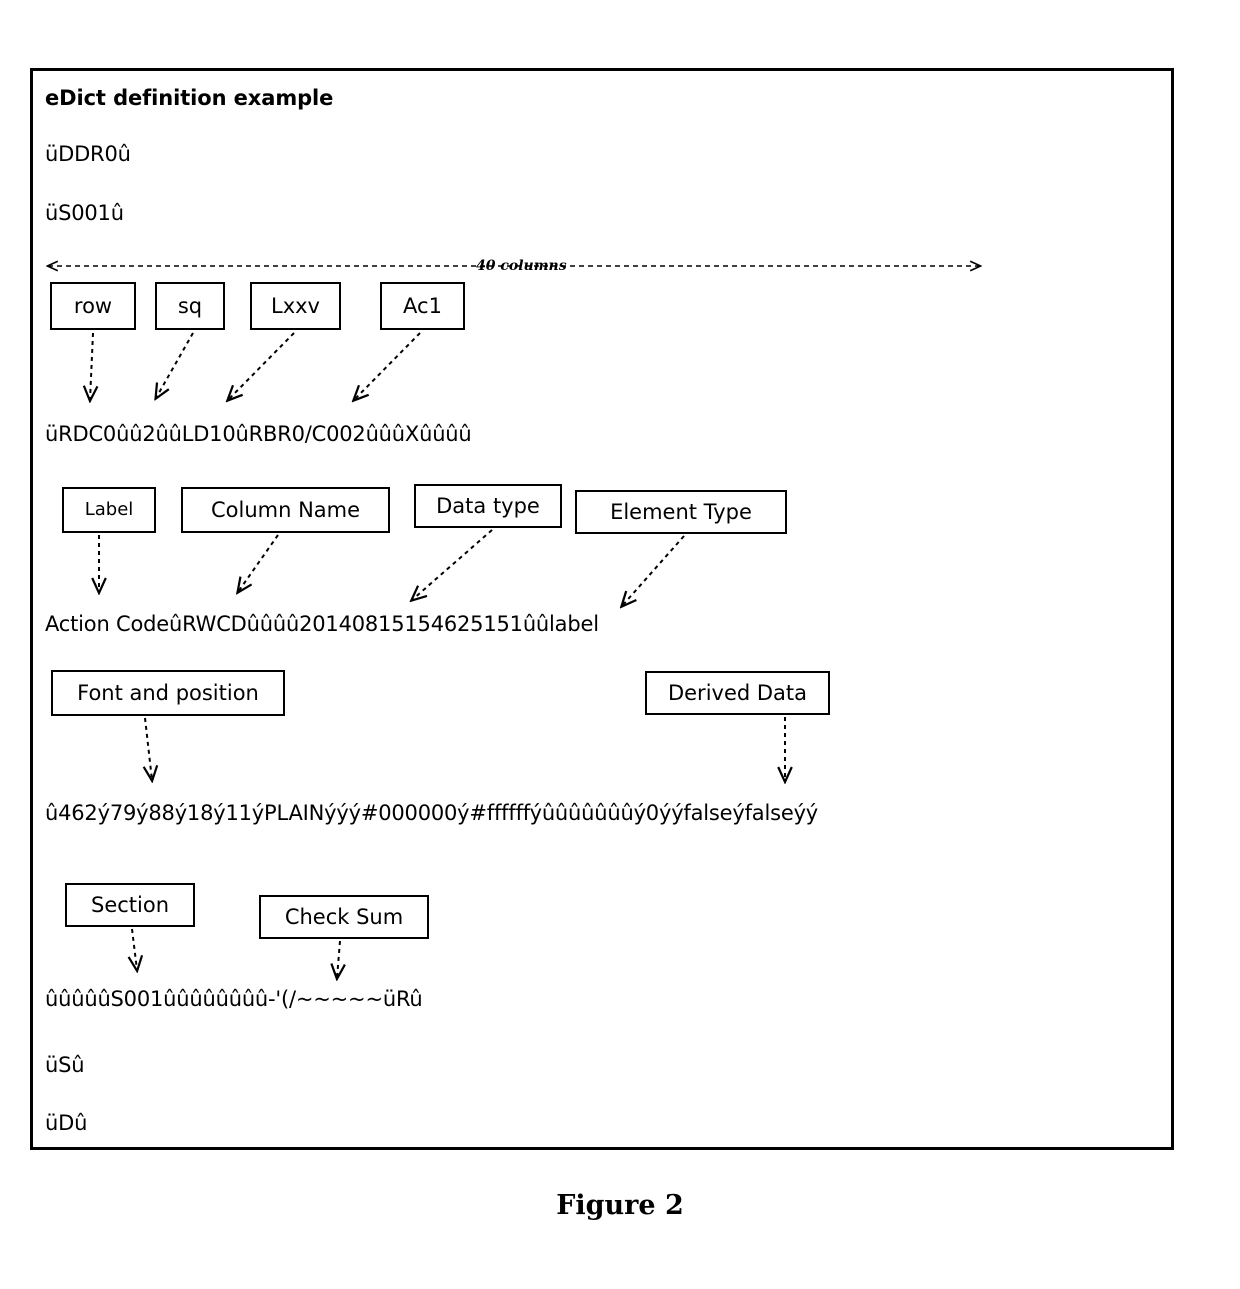 The width and height of the screenshot is (1240, 1289). I want to click on callout-box-ac1: Ac1, so click(422, 306).